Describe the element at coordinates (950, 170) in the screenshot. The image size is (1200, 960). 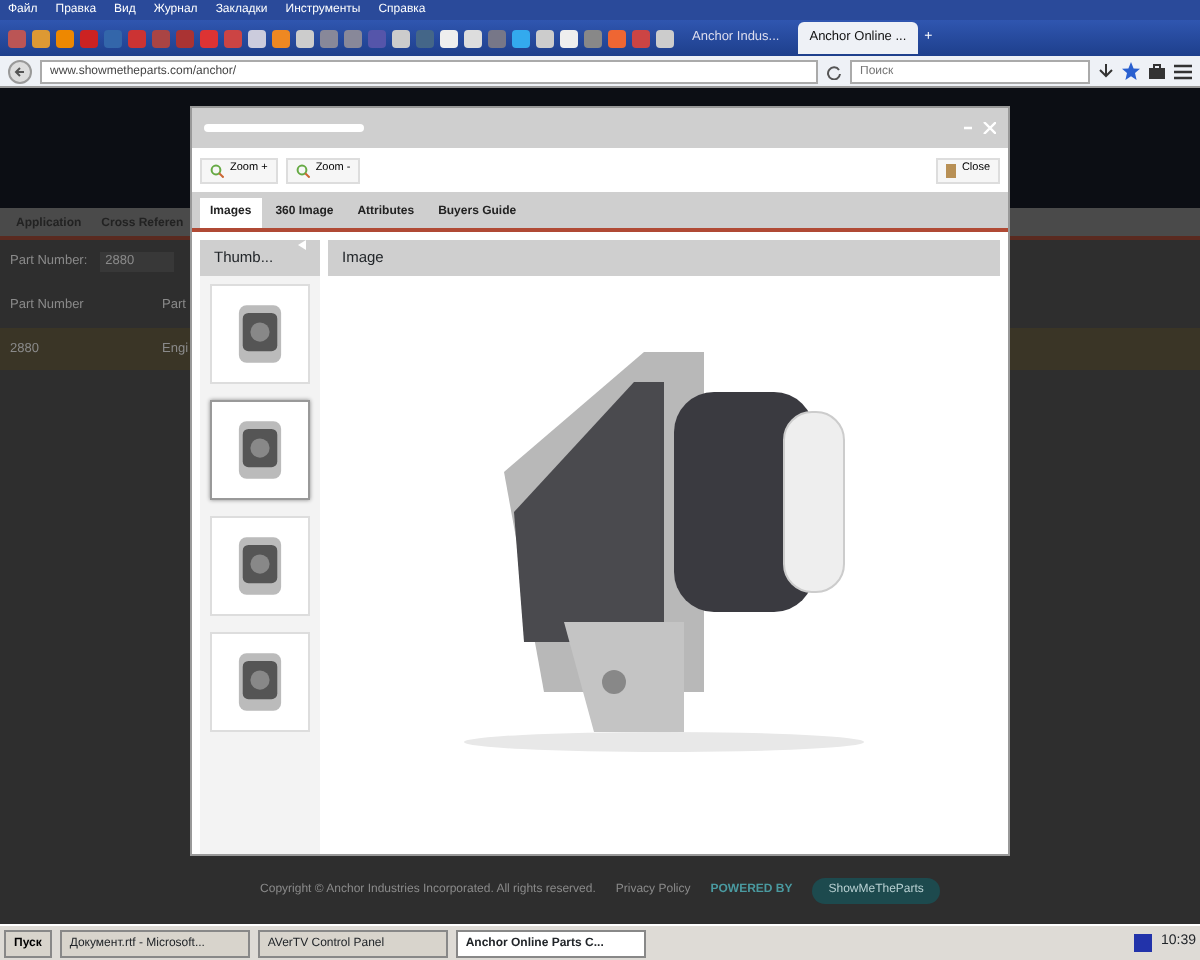
I see `door-icon` at that location.